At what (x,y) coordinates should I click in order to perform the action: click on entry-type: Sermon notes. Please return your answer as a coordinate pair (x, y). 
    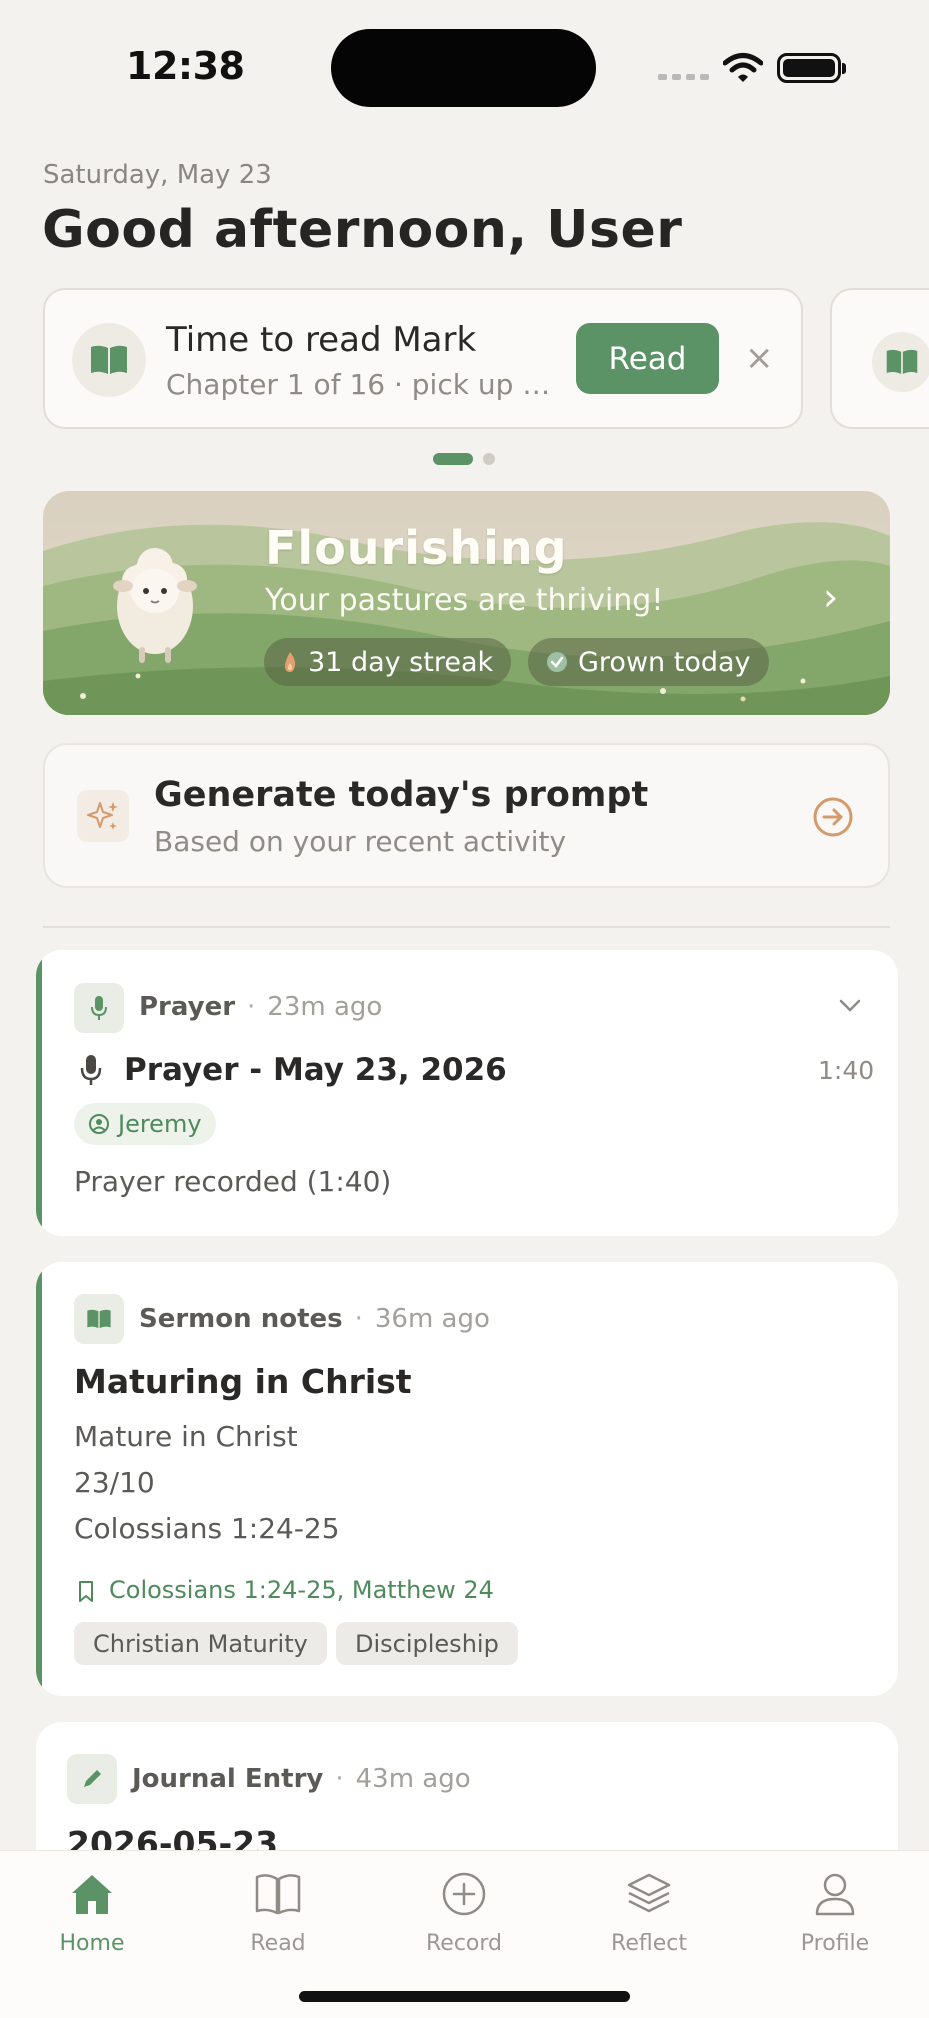
    Looking at the image, I should click on (241, 1319).